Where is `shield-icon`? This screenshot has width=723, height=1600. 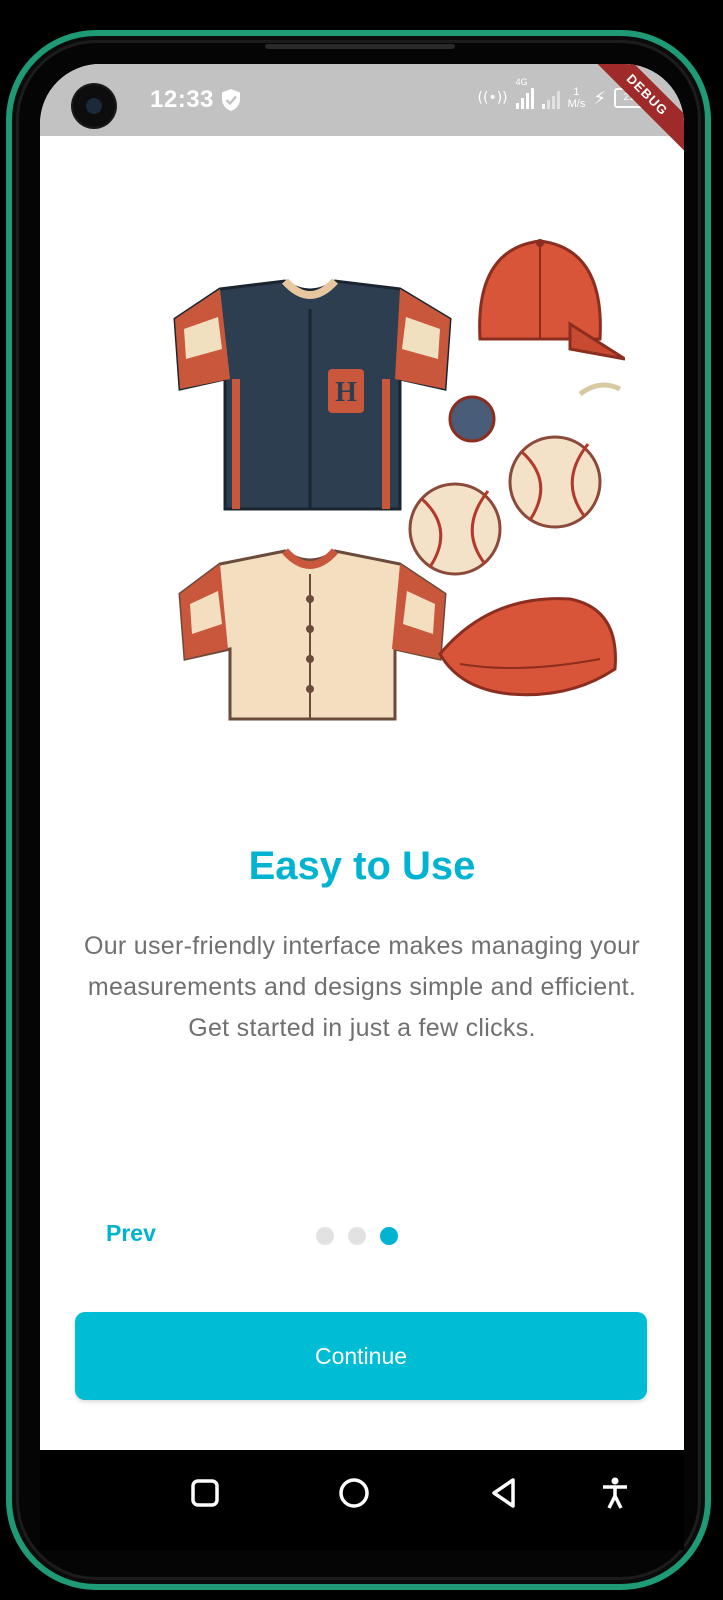
shield-icon is located at coordinates (231, 100).